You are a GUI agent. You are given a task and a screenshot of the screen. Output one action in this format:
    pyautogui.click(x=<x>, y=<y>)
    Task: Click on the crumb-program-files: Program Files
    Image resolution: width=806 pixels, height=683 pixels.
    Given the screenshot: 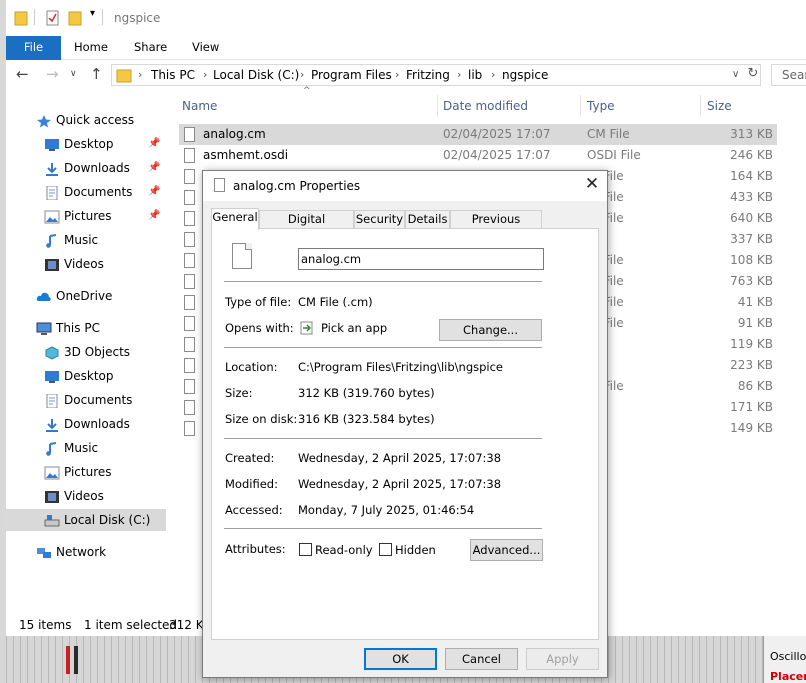 What is the action you would take?
    pyautogui.click(x=351, y=75)
    